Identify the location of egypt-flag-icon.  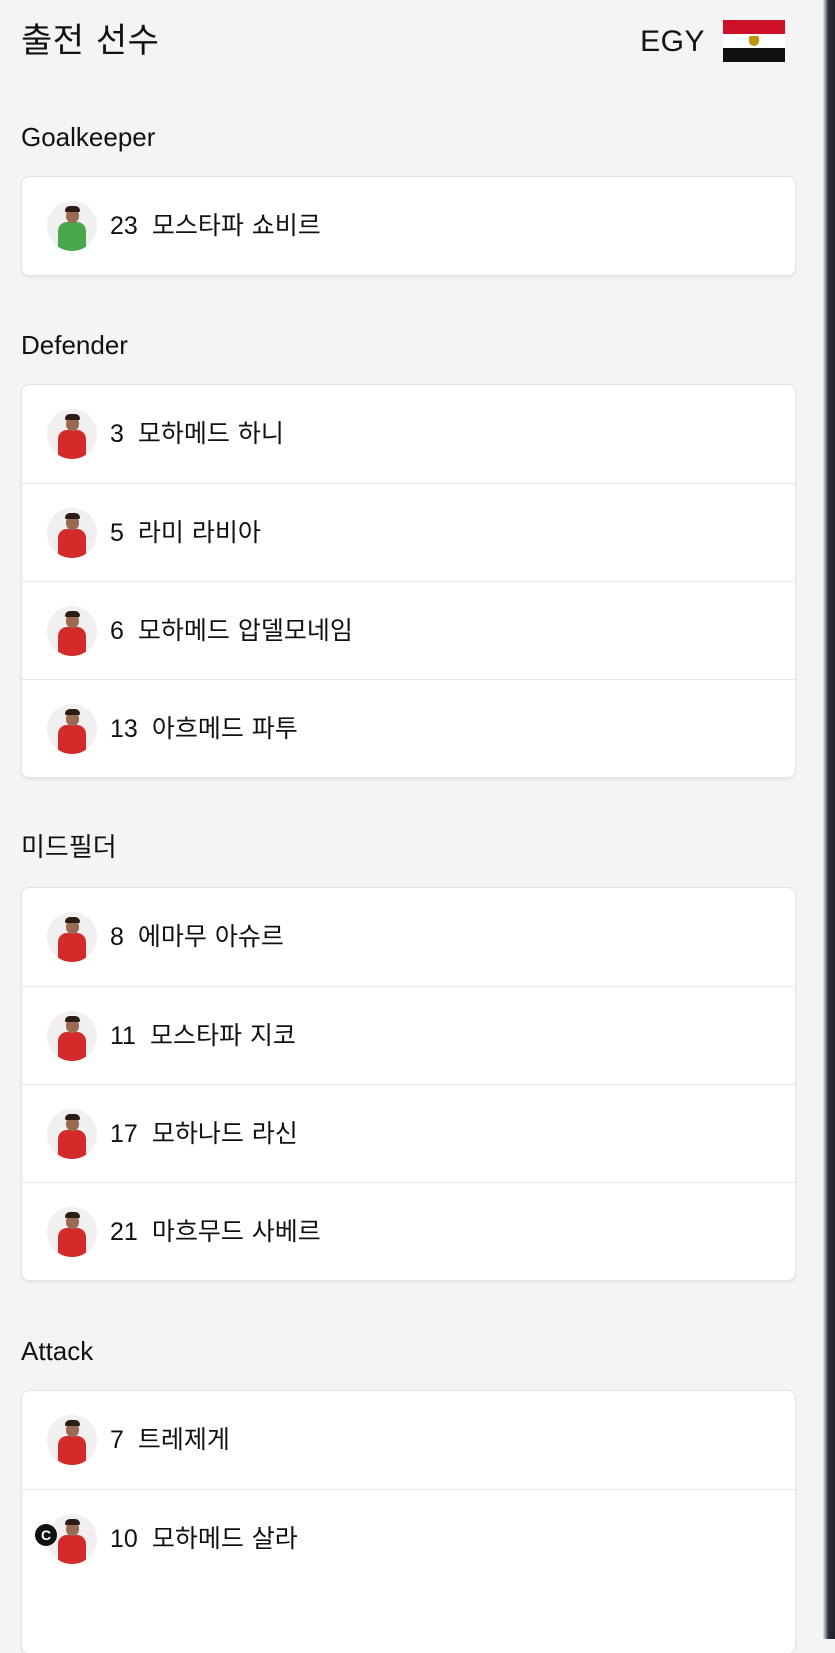
(754, 41).